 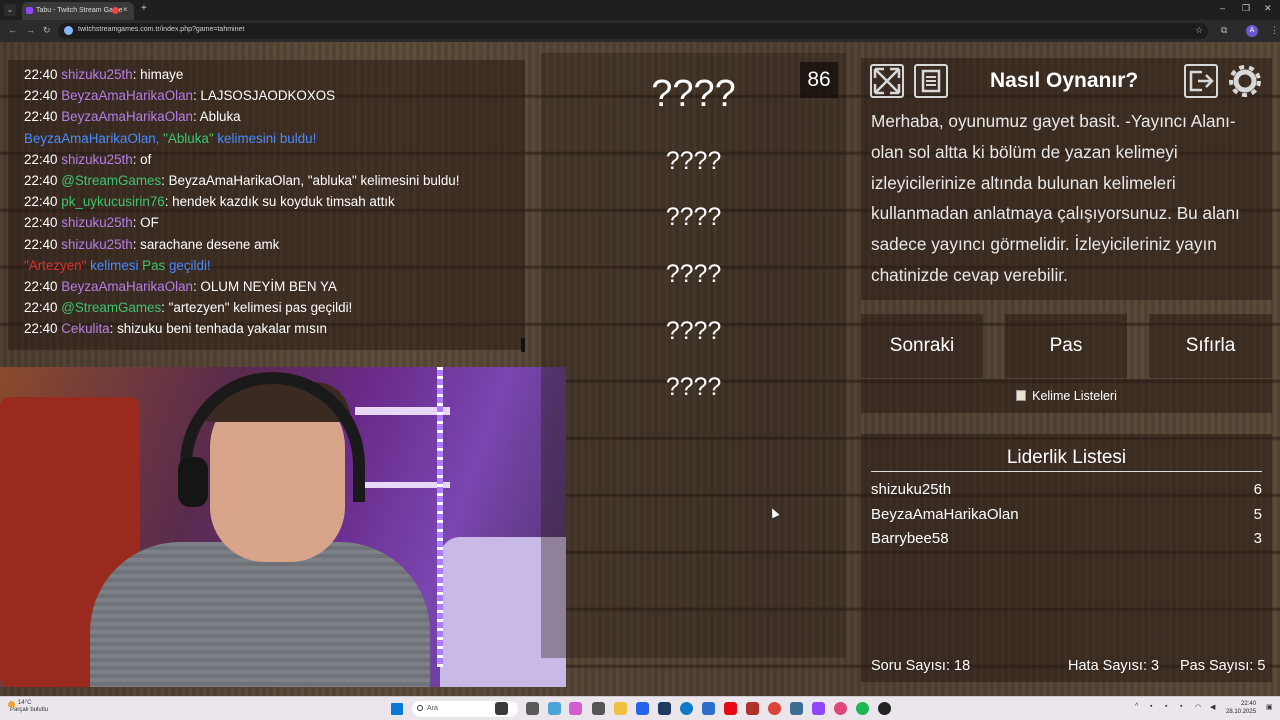 I want to click on netflix-icon, so click(x=730, y=708).